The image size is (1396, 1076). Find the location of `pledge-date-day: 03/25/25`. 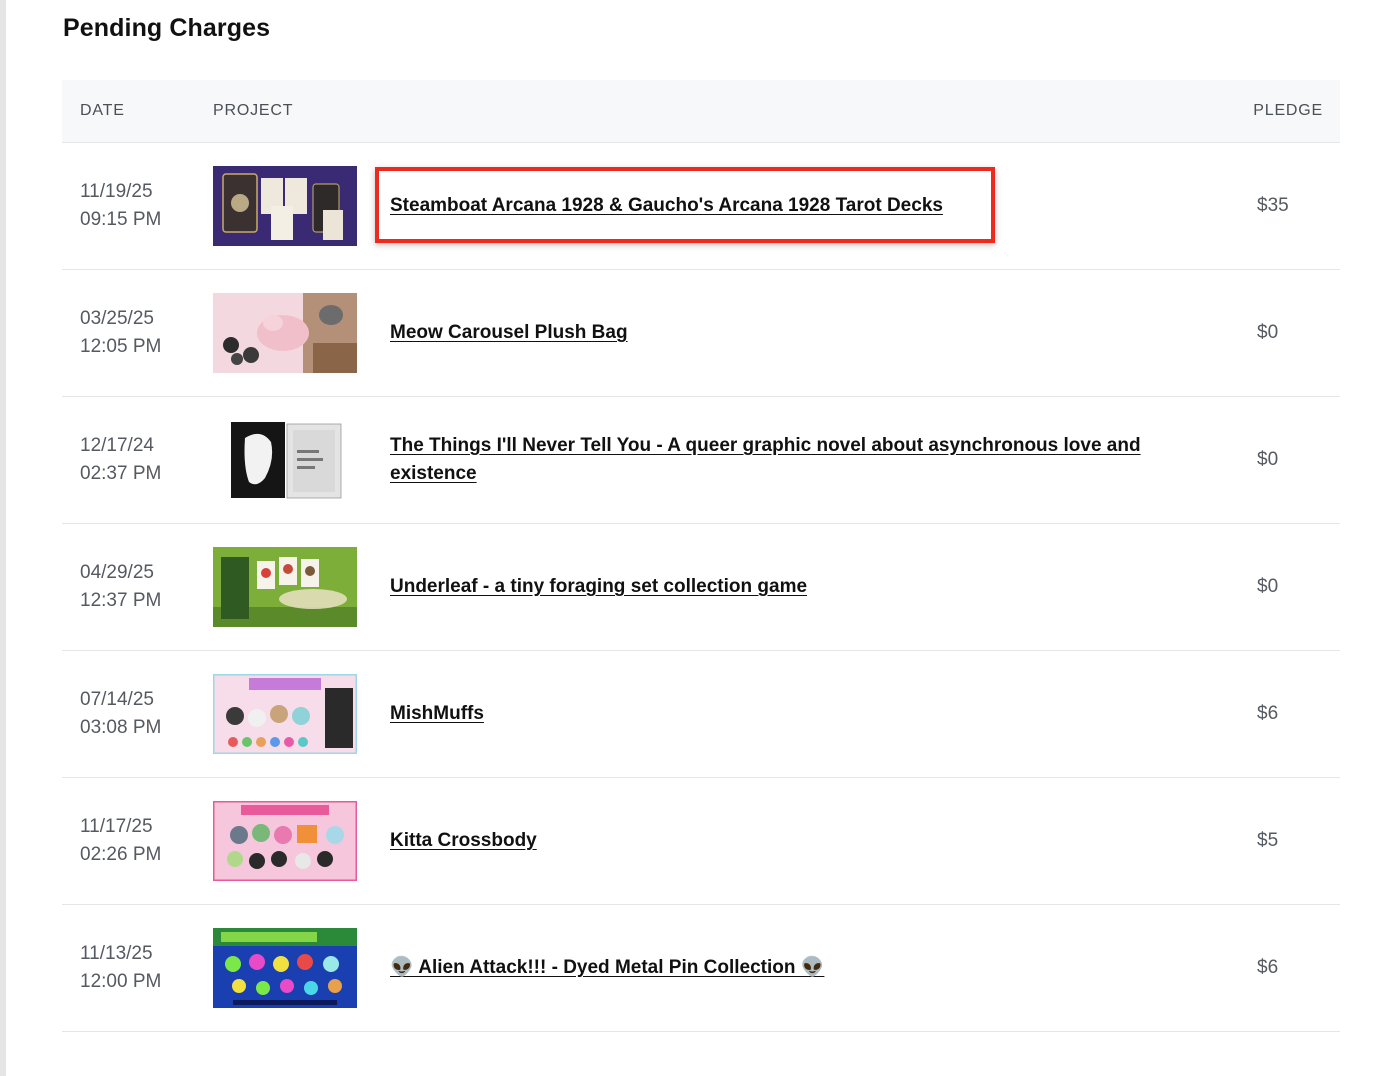

pledge-date-day: 03/25/25 is located at coordinates (117, 318).